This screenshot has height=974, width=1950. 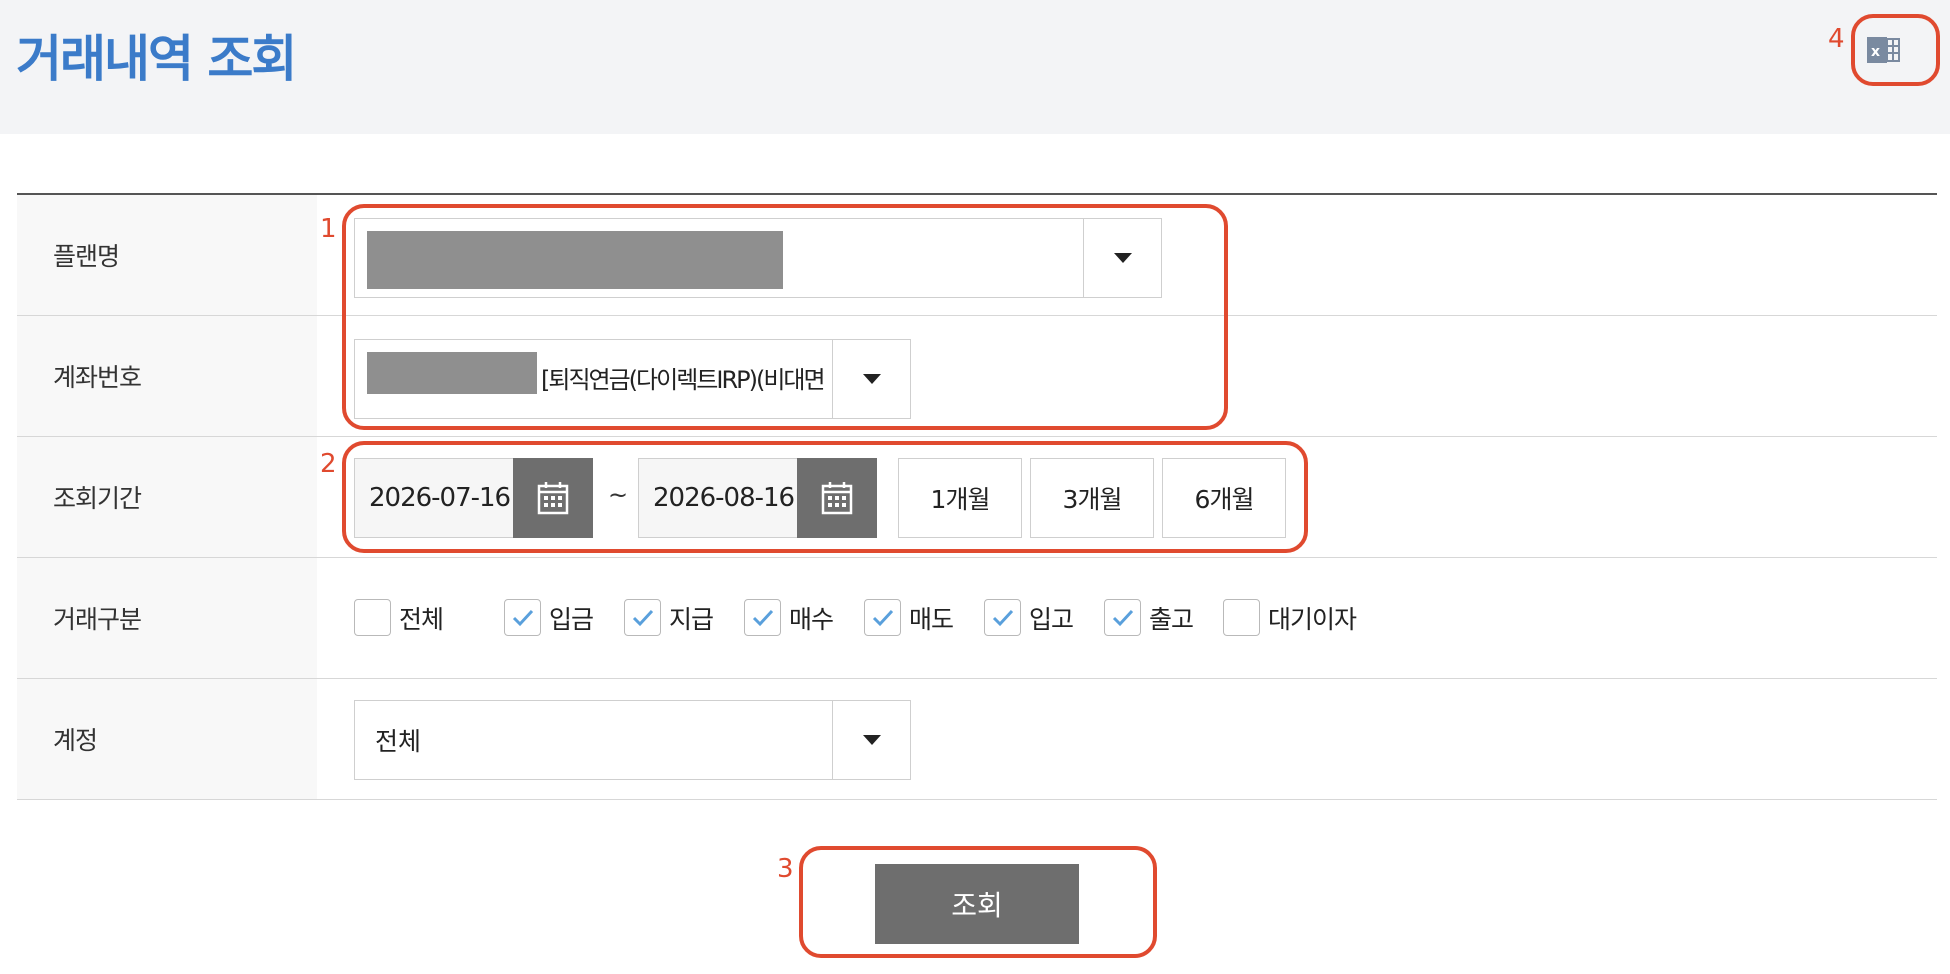 I want to click on excel-download-icon: x, so click(x=1883, y=50).